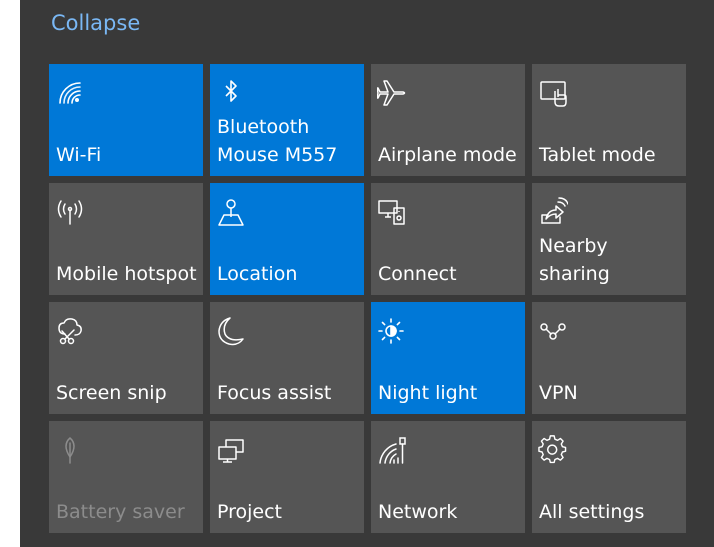 The image size is (714, 547). Describe the element at coordinates (609, 358) in the screenshot. I see `quick-action-vpn: VPN` at that location.